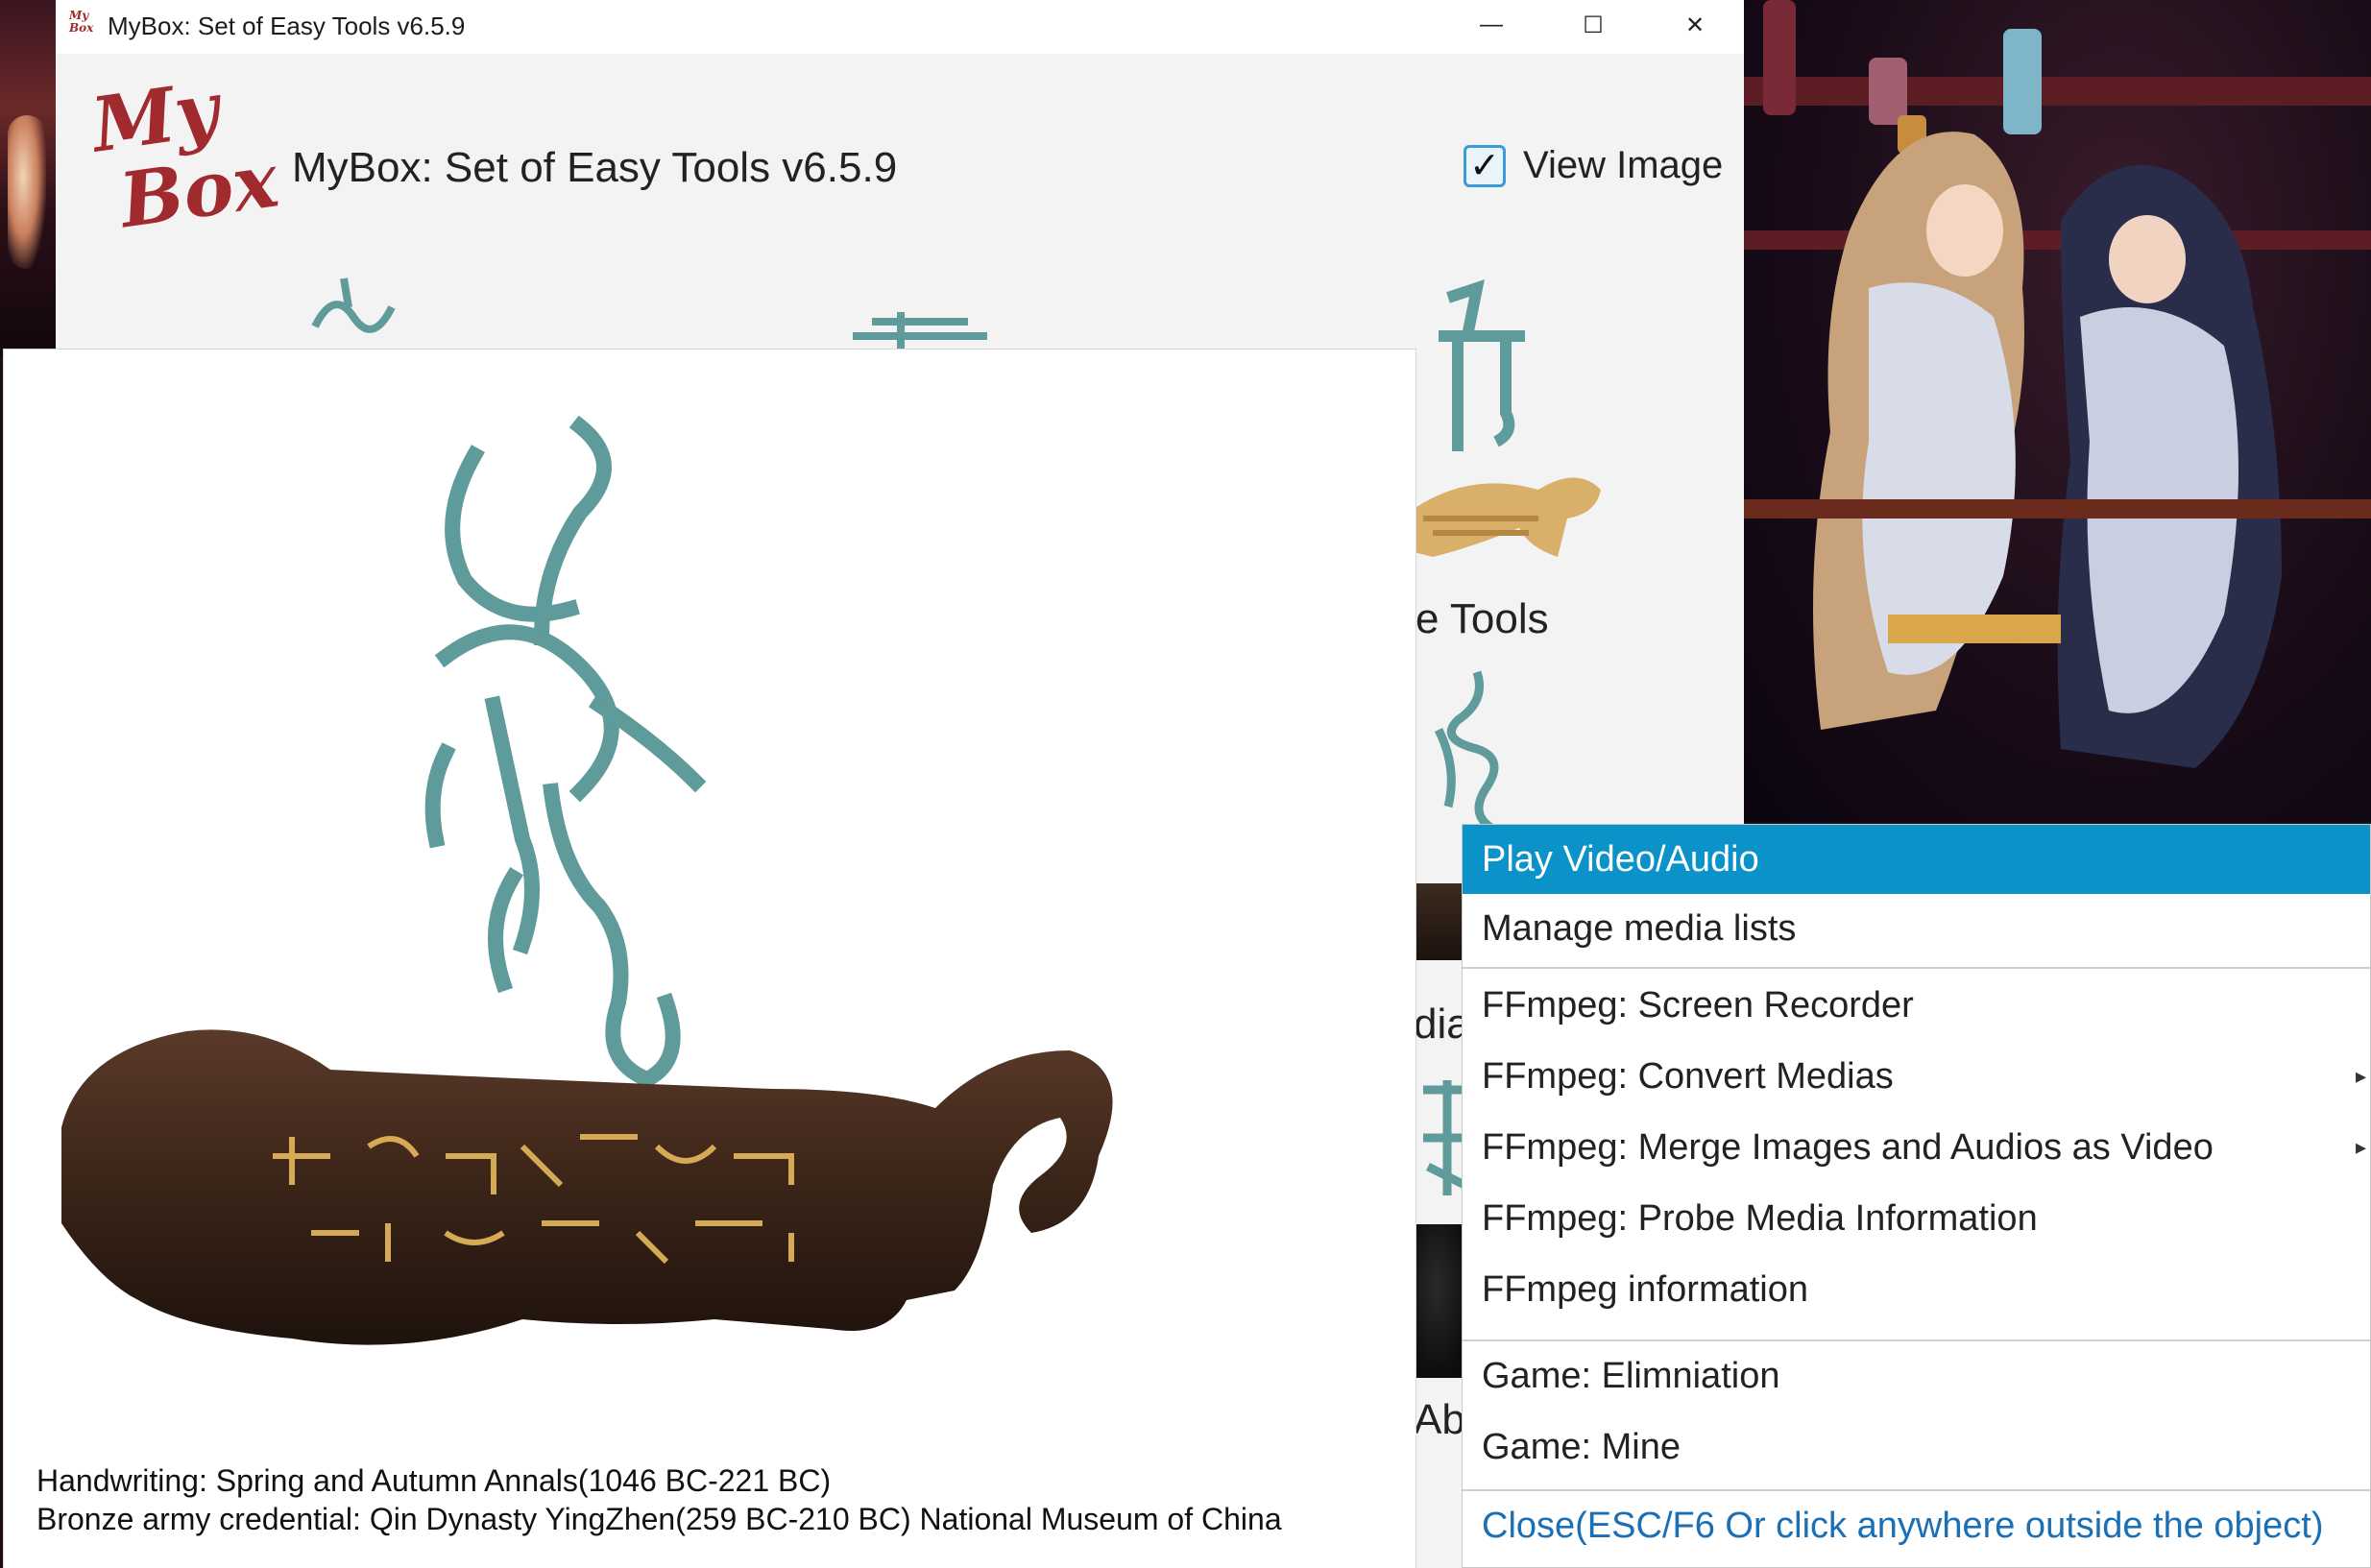 The image size is (2371, 1568). I want to click on window-title: MyBox: Set of Easy Tools v6.5.9, so click(287, 26).